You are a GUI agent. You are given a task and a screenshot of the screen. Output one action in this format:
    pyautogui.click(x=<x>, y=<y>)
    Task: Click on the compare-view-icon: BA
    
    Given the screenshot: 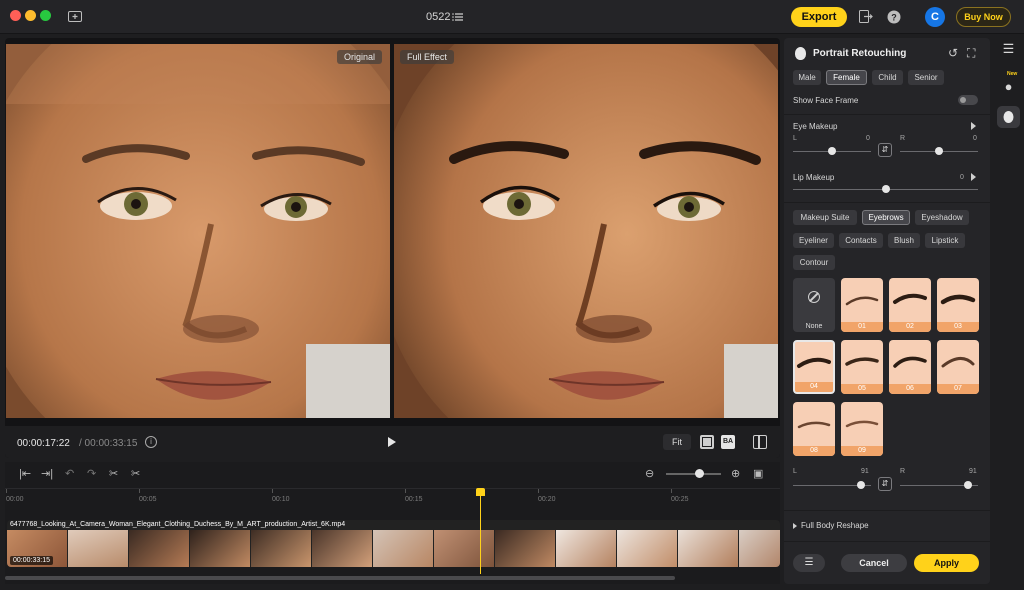 What is the action you would take?
    pyautogui.click(x=728, y=442)
    